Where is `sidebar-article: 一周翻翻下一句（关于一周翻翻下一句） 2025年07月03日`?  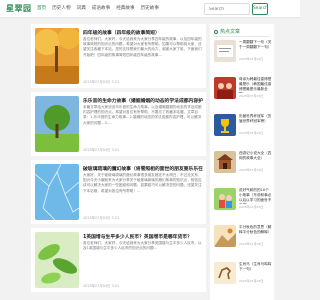
sidebar-article: 一周翻翻下一句（关于一周翻翻下一句） 2025年07月03日 is located at coordinates (243, 52).